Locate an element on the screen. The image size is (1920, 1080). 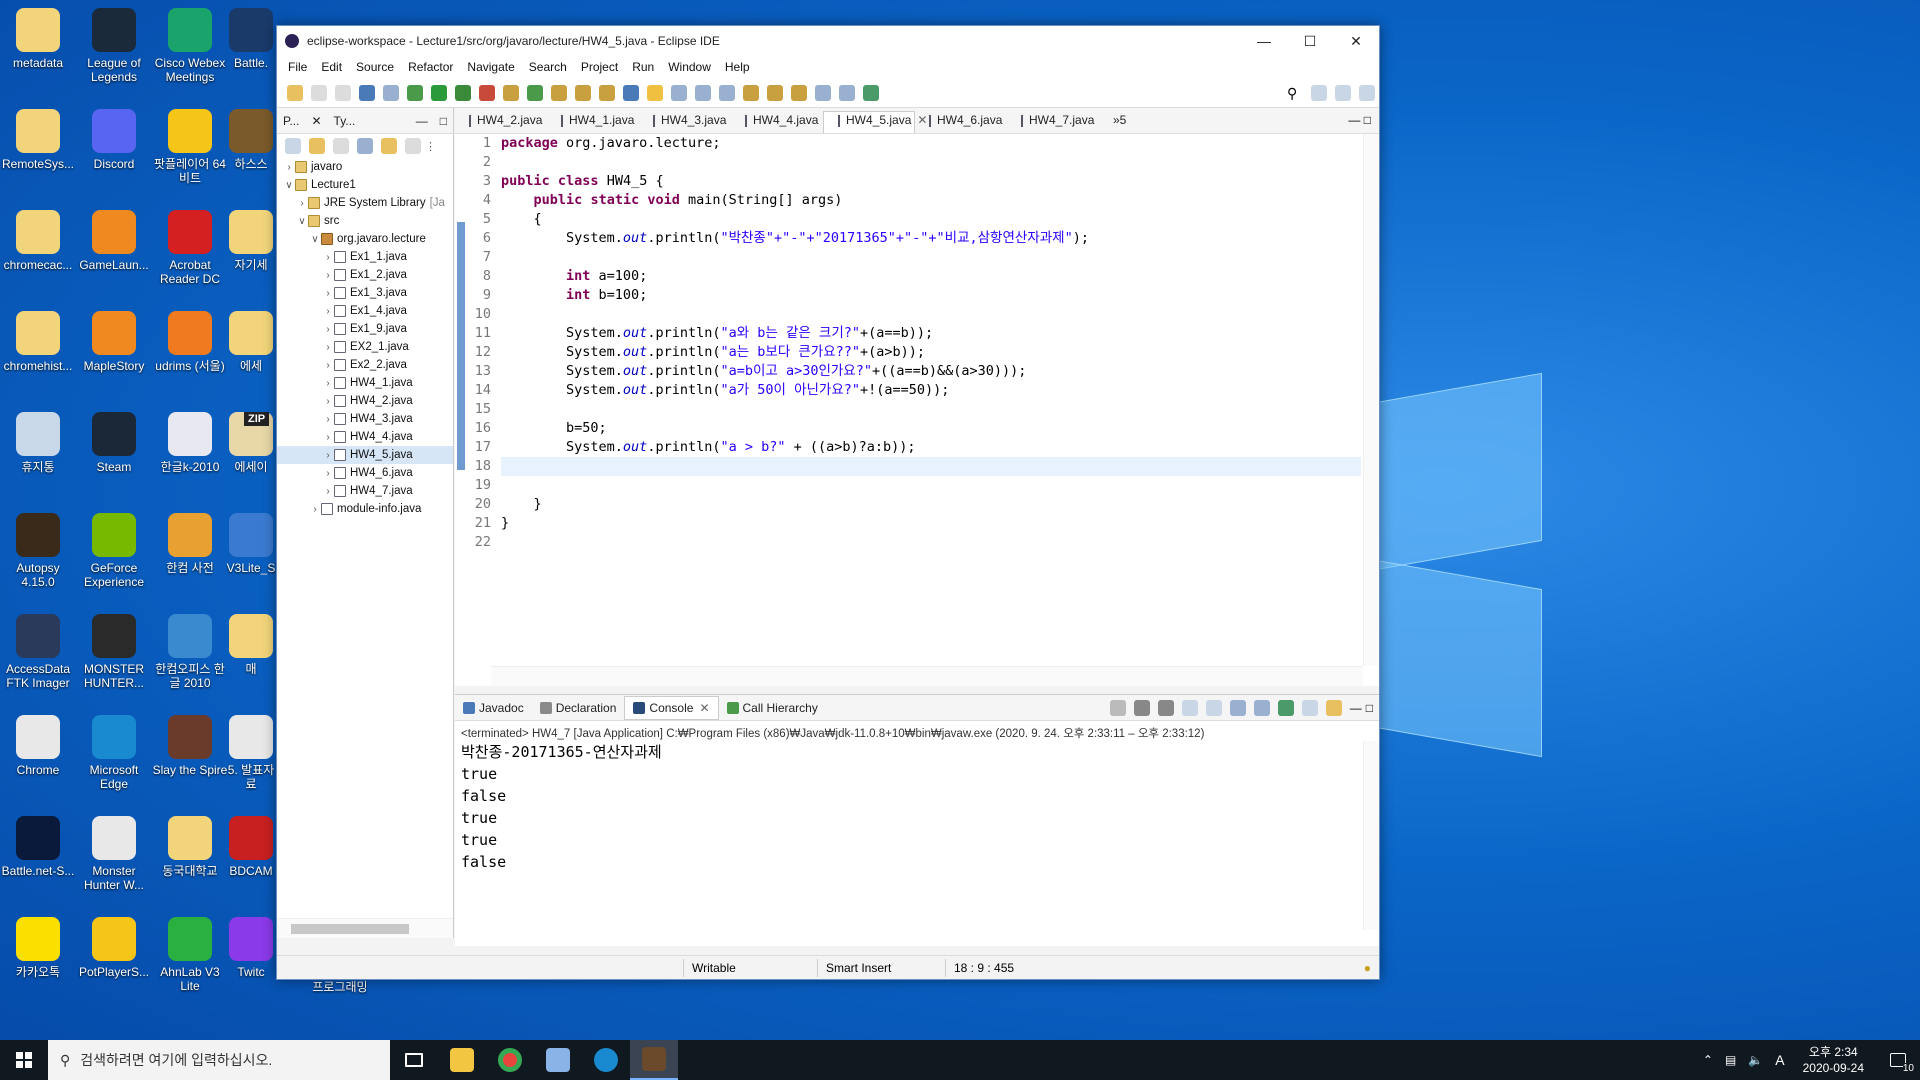
desktop-icon: 팟플레이어 64 비트 is located at coordinates (190, 147).